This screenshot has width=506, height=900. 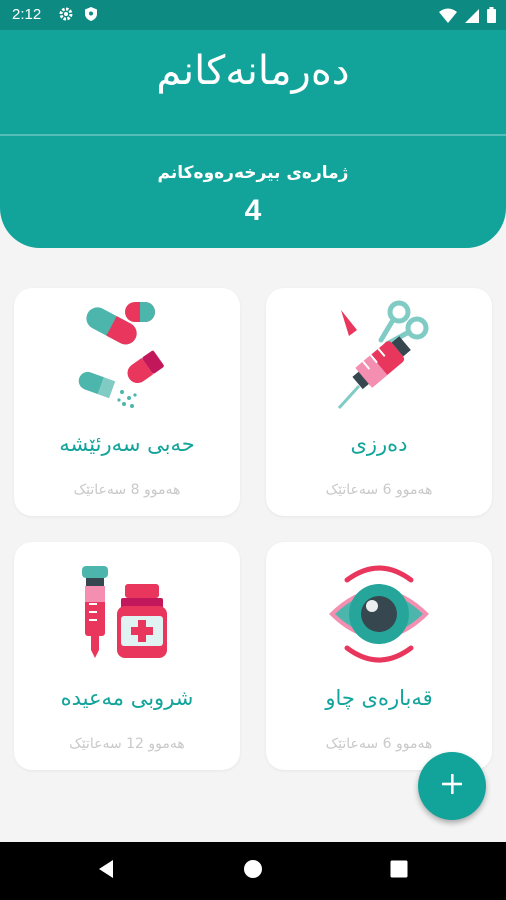 I want to click on shield-icon, so click(x=91, y=16).